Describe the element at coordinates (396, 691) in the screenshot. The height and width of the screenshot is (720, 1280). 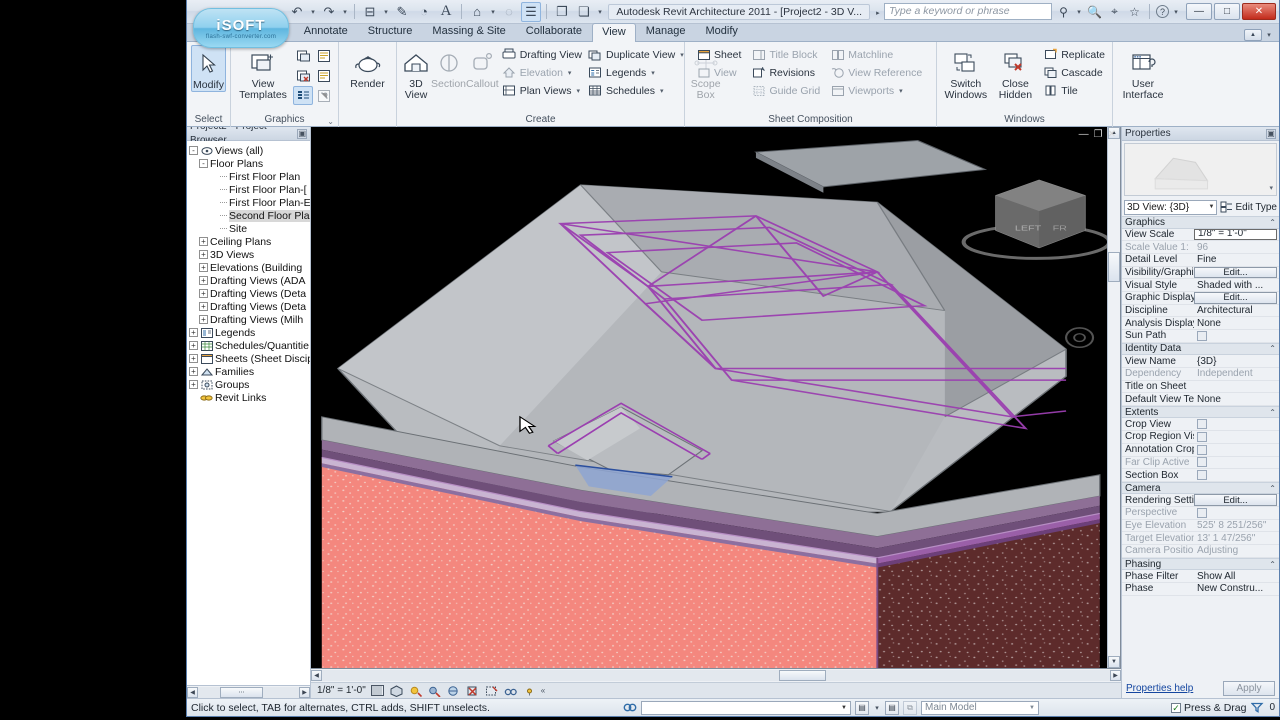
I see `visual-style-icon` at that location.